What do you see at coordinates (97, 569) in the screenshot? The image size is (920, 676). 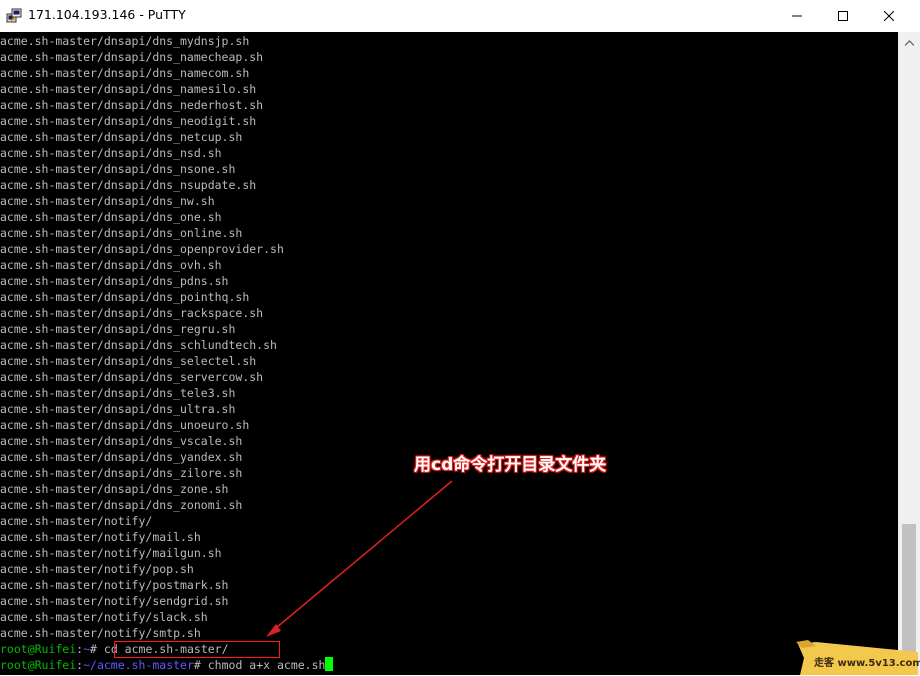 I see `terminal-line: acme.sh-master/notify/pop.sh` at bounding box center [97, 569].